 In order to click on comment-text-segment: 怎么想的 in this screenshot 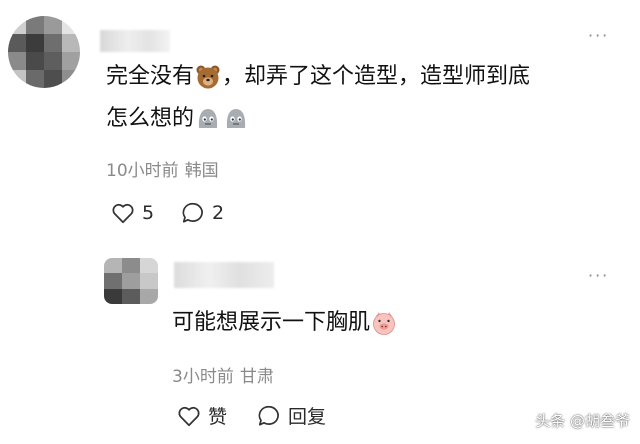, I will do `click(150, 118)`.